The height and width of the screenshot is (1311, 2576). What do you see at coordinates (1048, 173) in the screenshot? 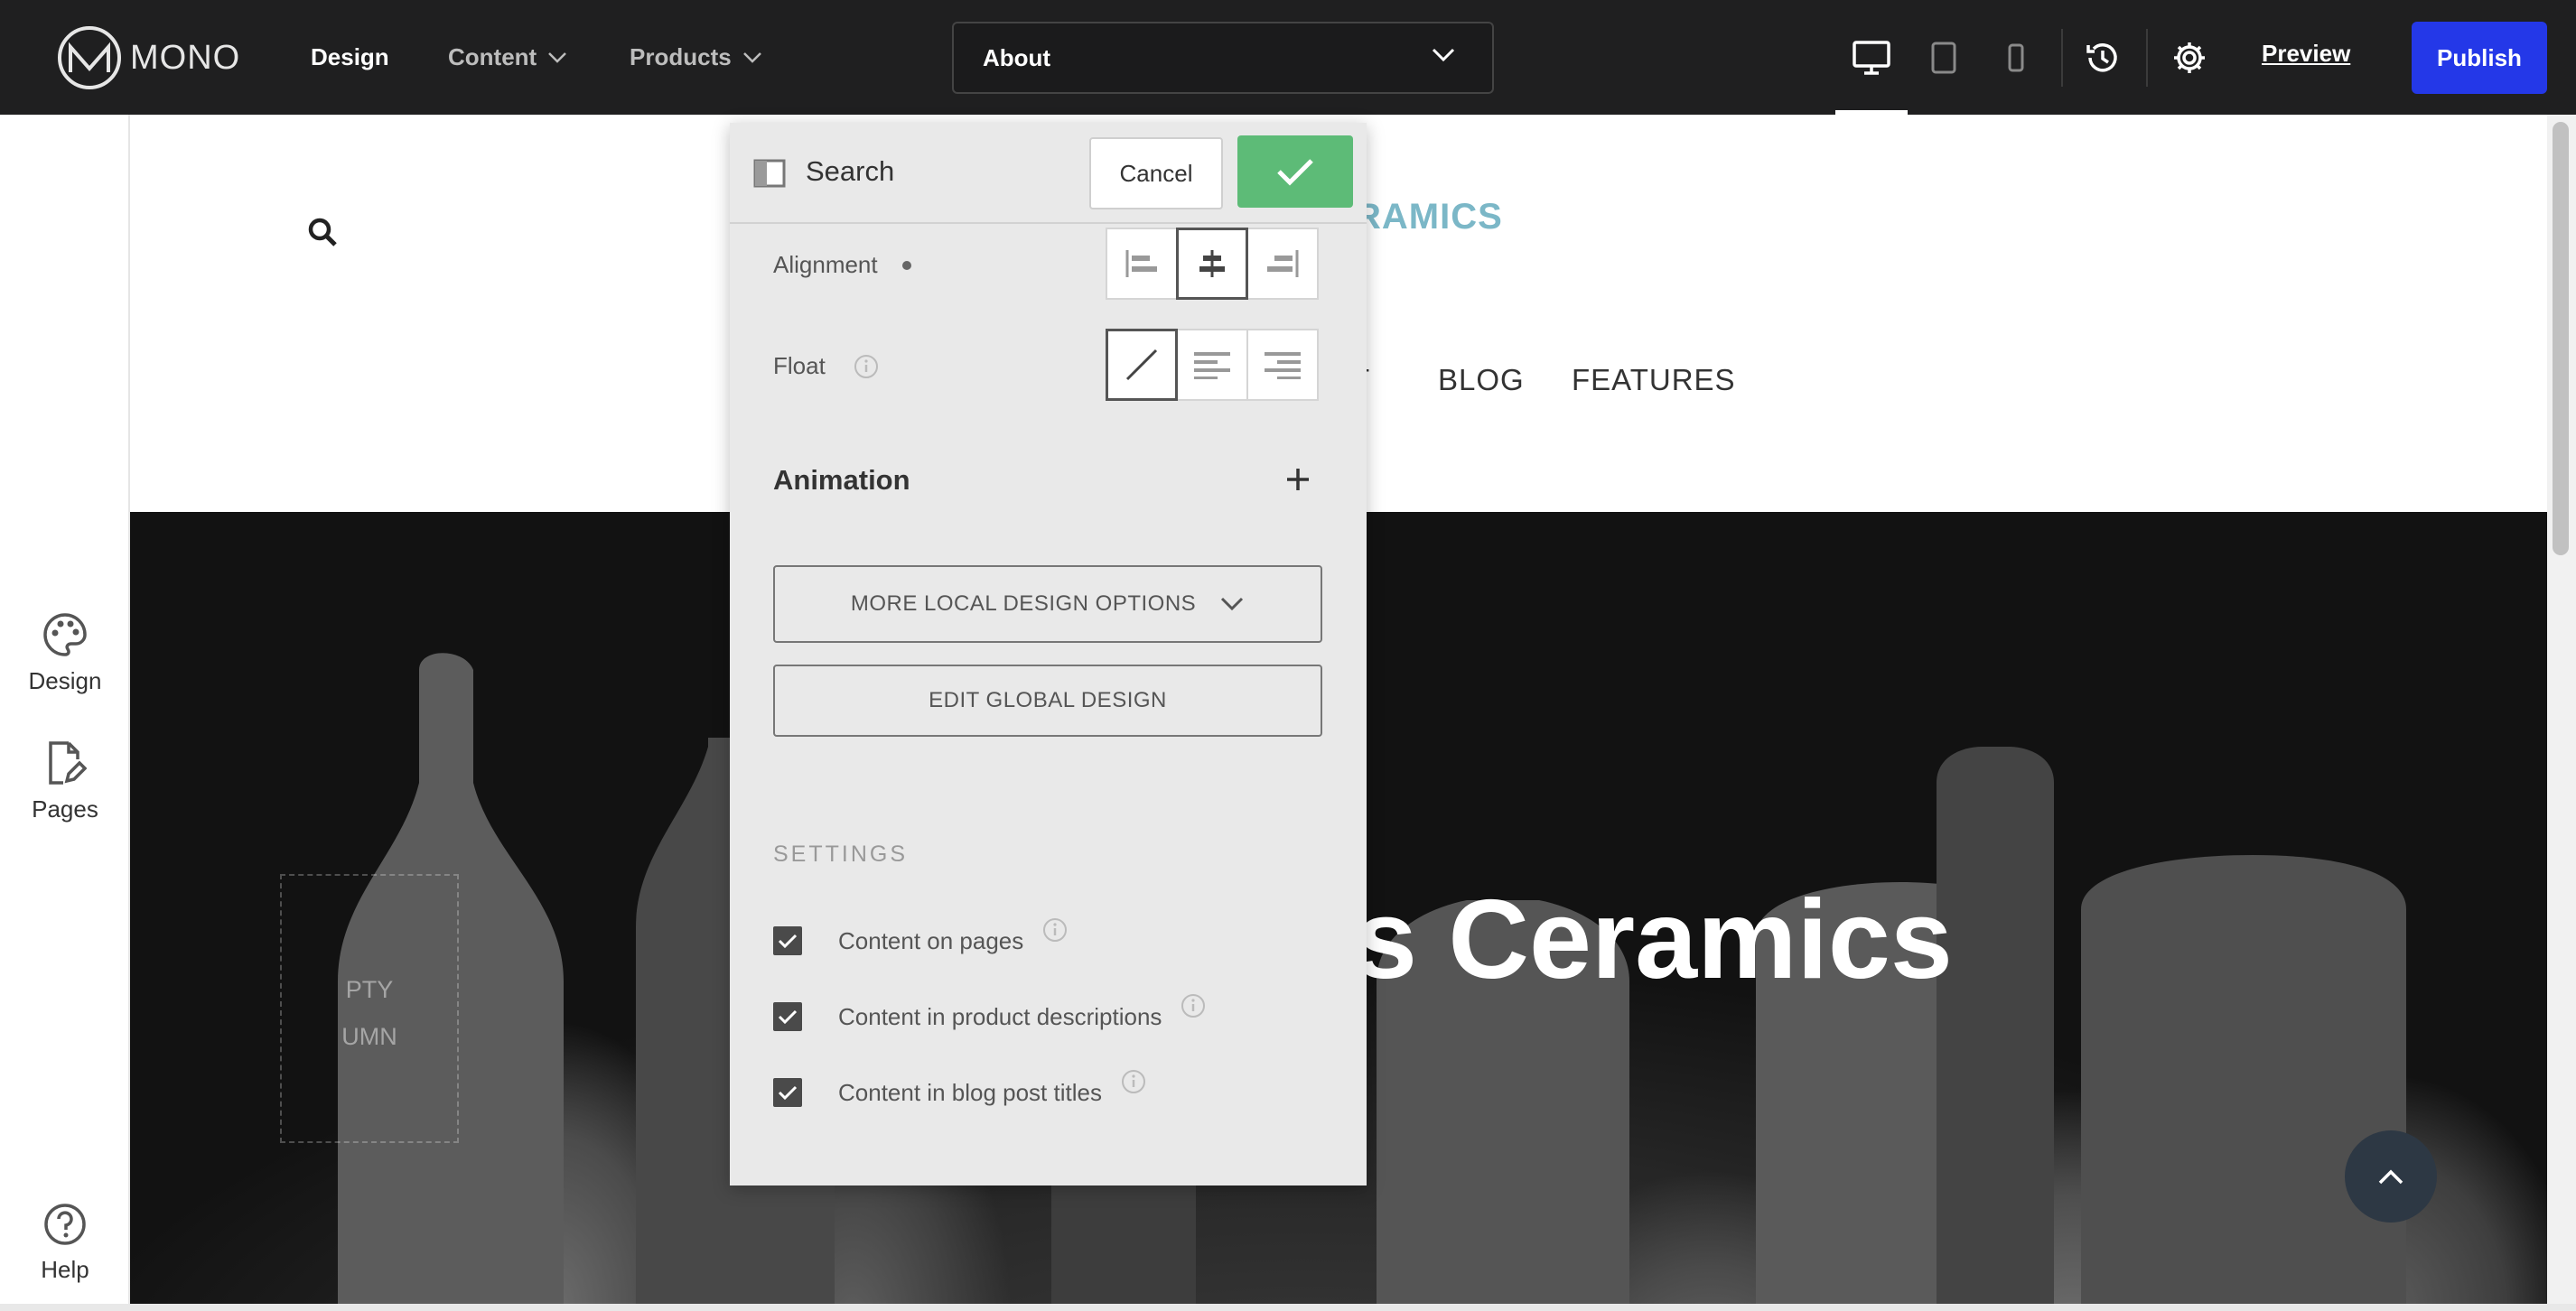
I see `panel-header: Search Cancel` at bounding box center [1048, 173].